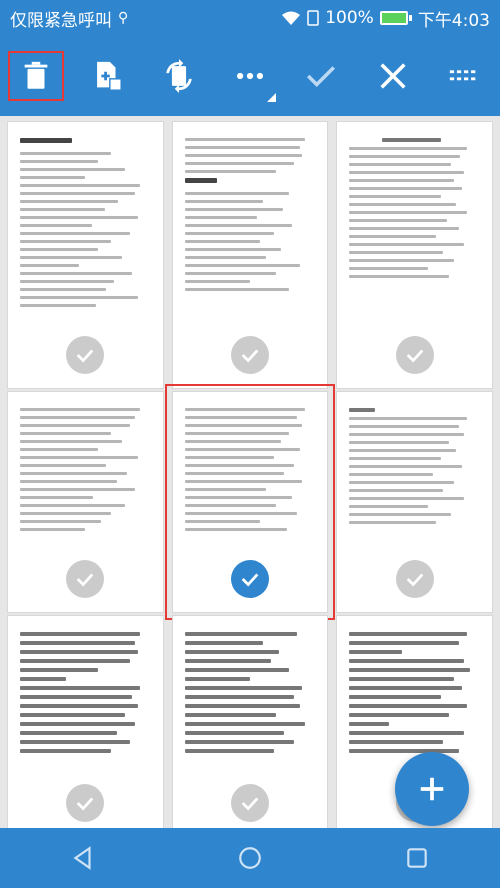 Image resolution: width=500 pixels, height=888 pixels. What do you see at coordinates (250, 18) in the screenshot?
I see `status-bar: 仅限紧急呼叫 ⚲ 100% 下午4:03` at bounding box center [250, 18].